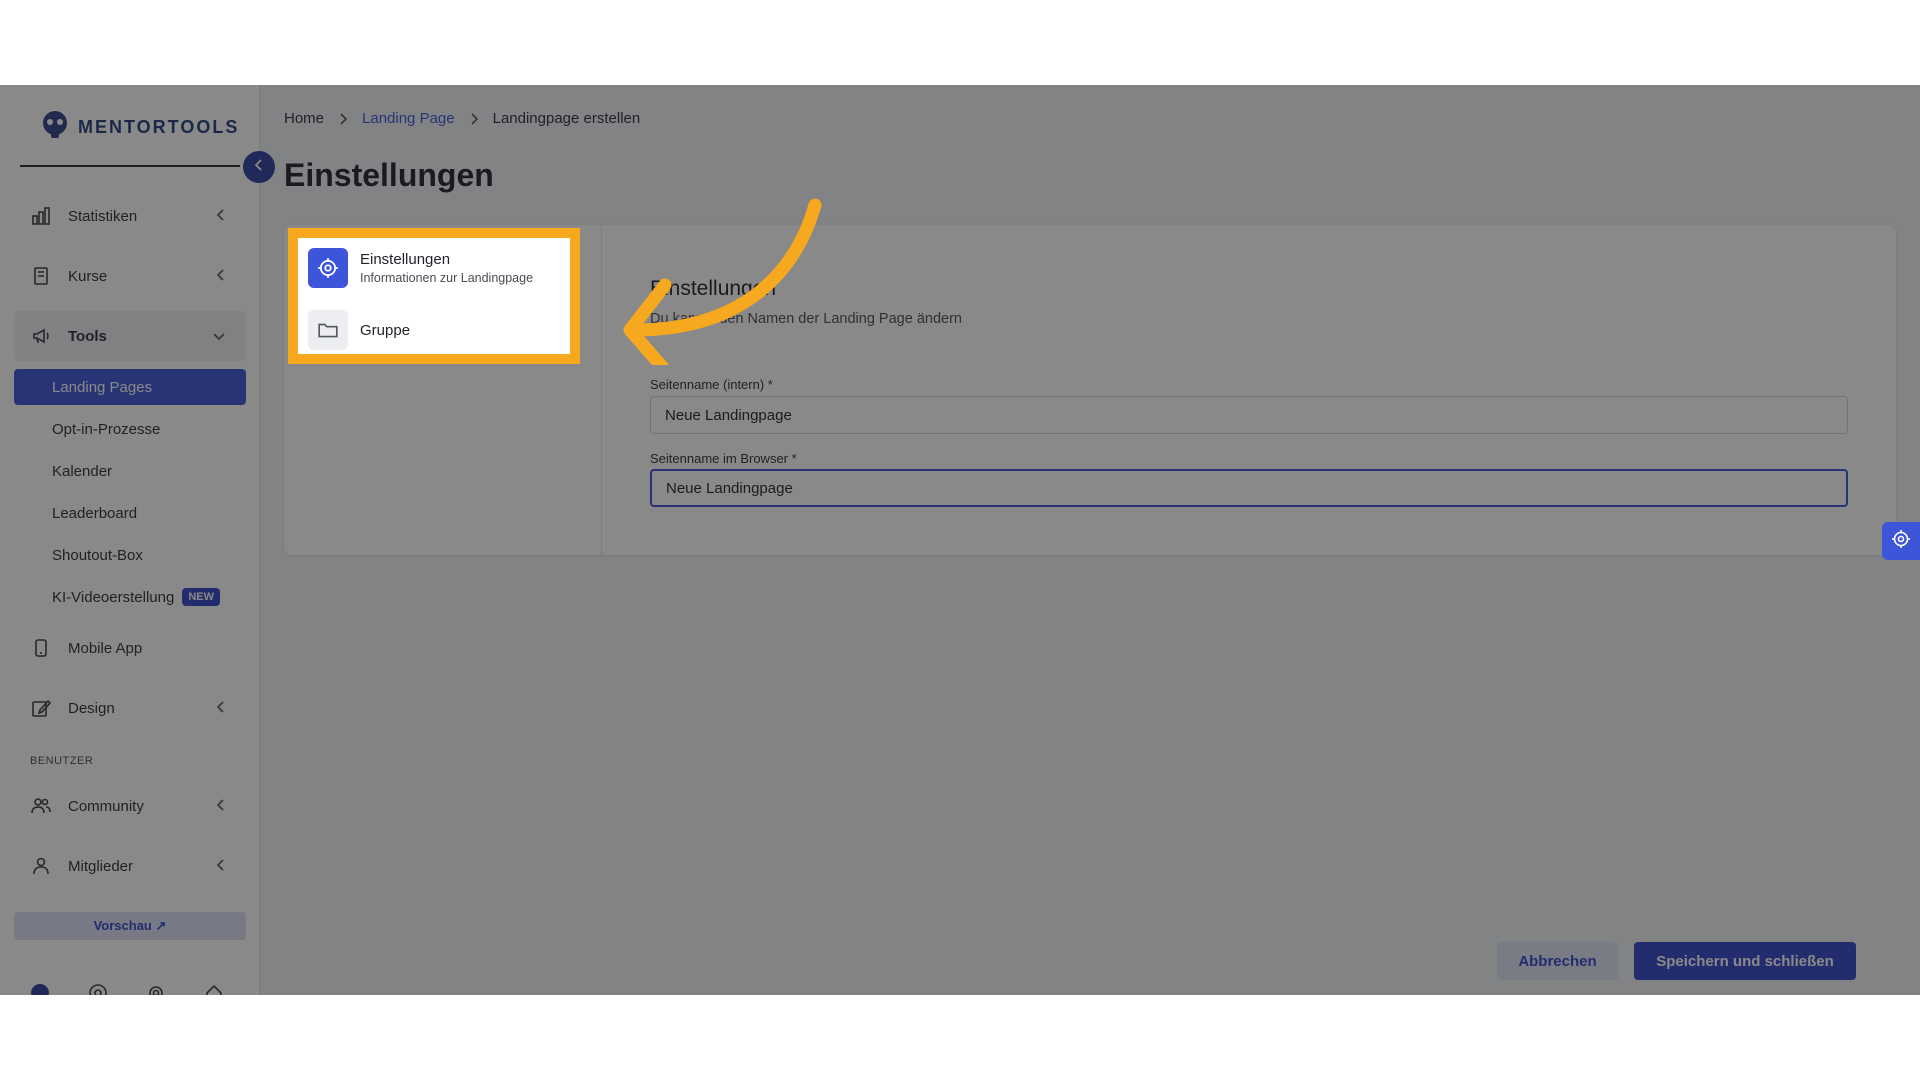  Describe the element at coordinates (106, 806) in the screenshot. I see `sidebar-item-label: Community` at that location.